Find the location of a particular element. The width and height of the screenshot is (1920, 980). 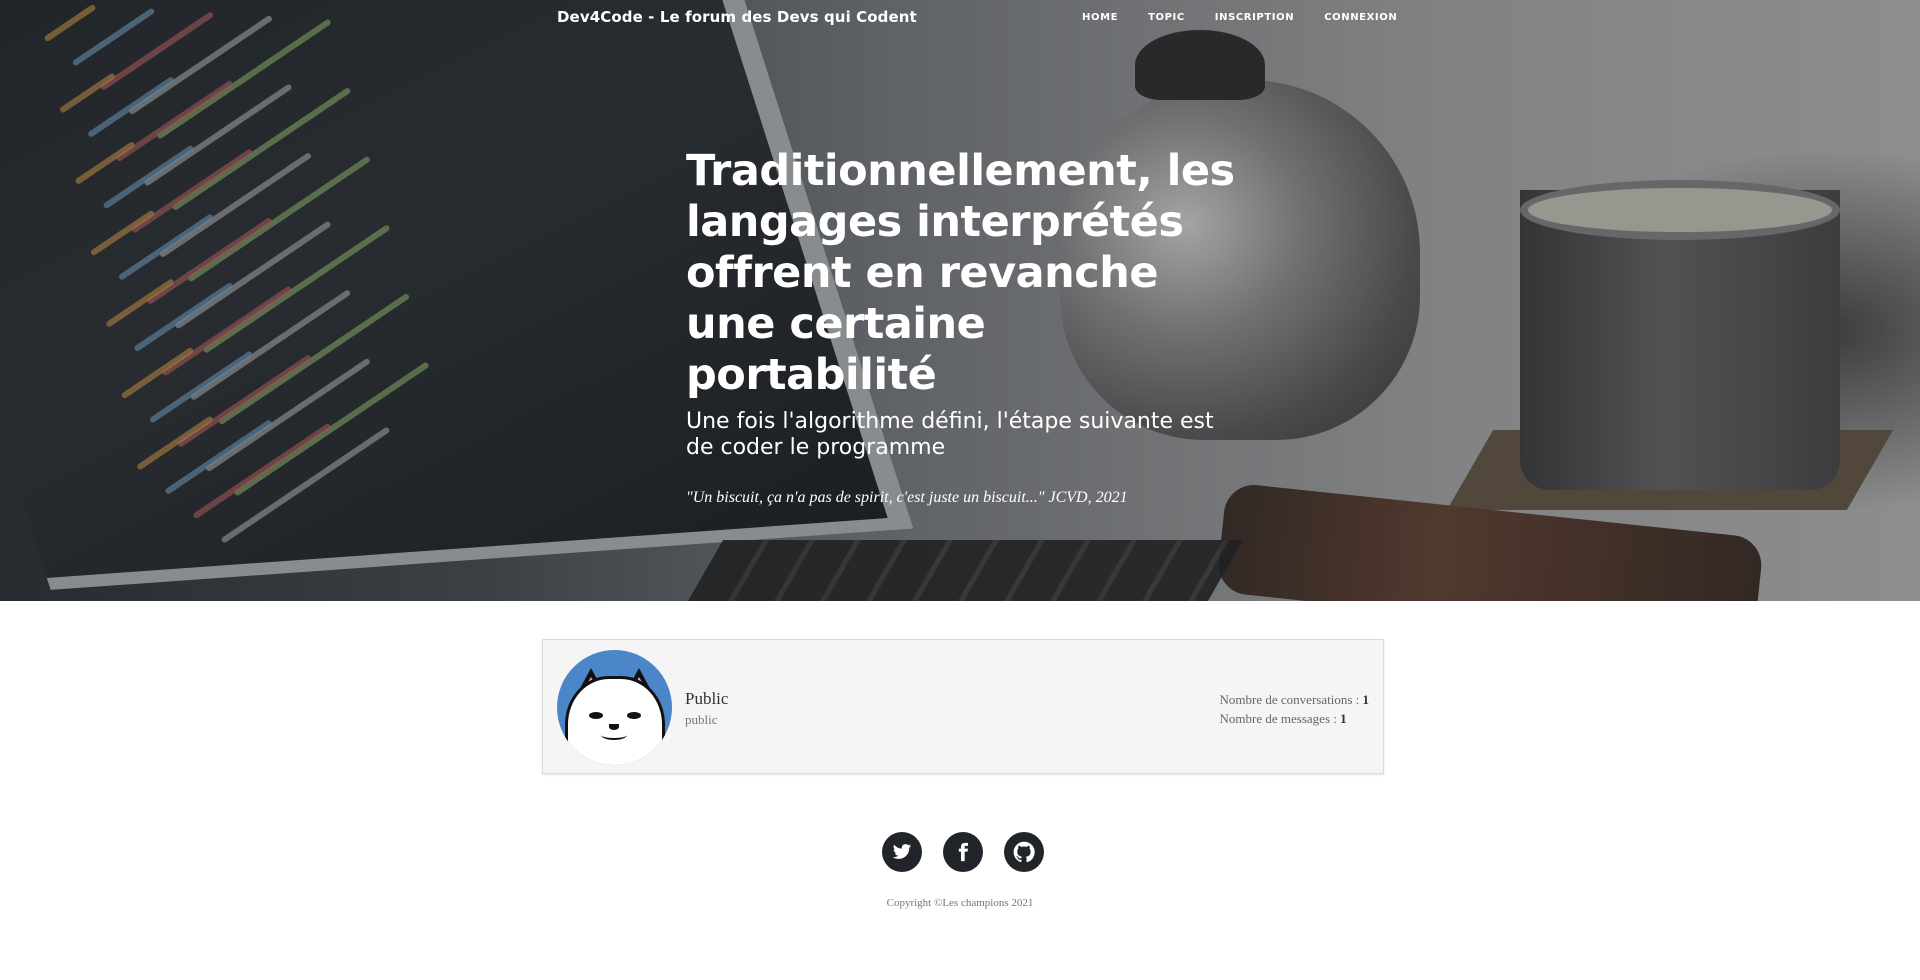

github-icon is located at coordinates (1024, 852).